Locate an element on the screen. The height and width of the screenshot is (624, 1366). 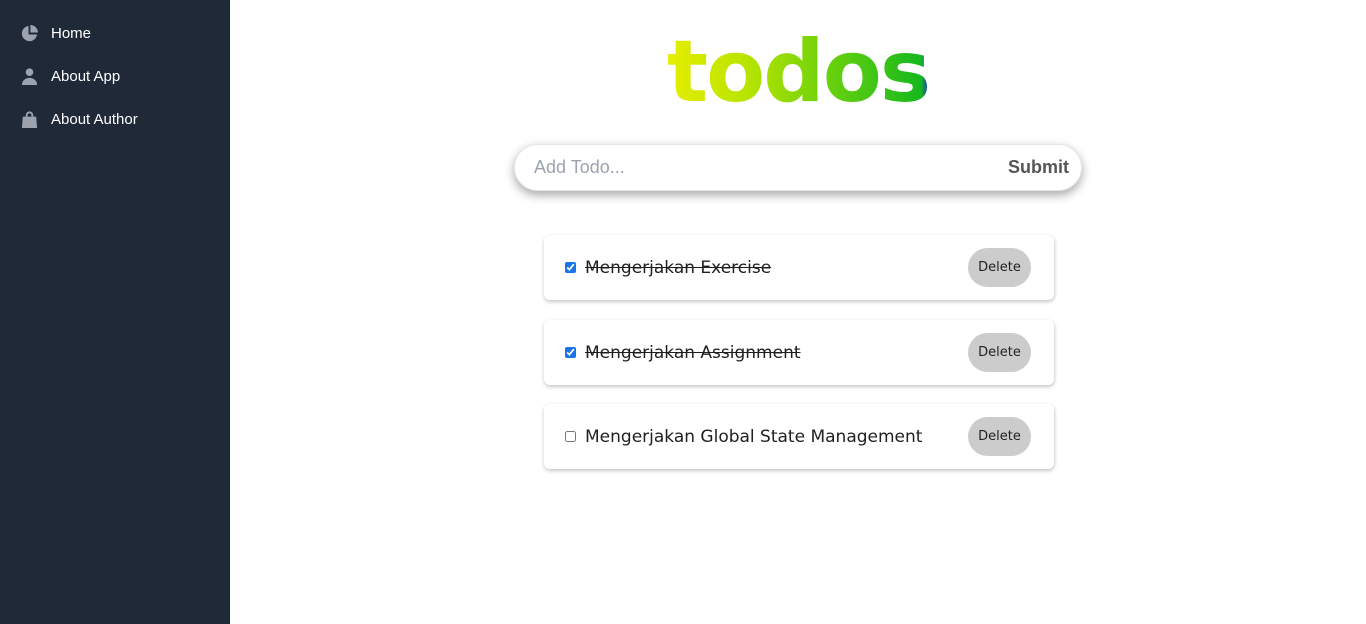
todo-item: Mengerjakan Exercise Delete is located at coordinates (799, 267).